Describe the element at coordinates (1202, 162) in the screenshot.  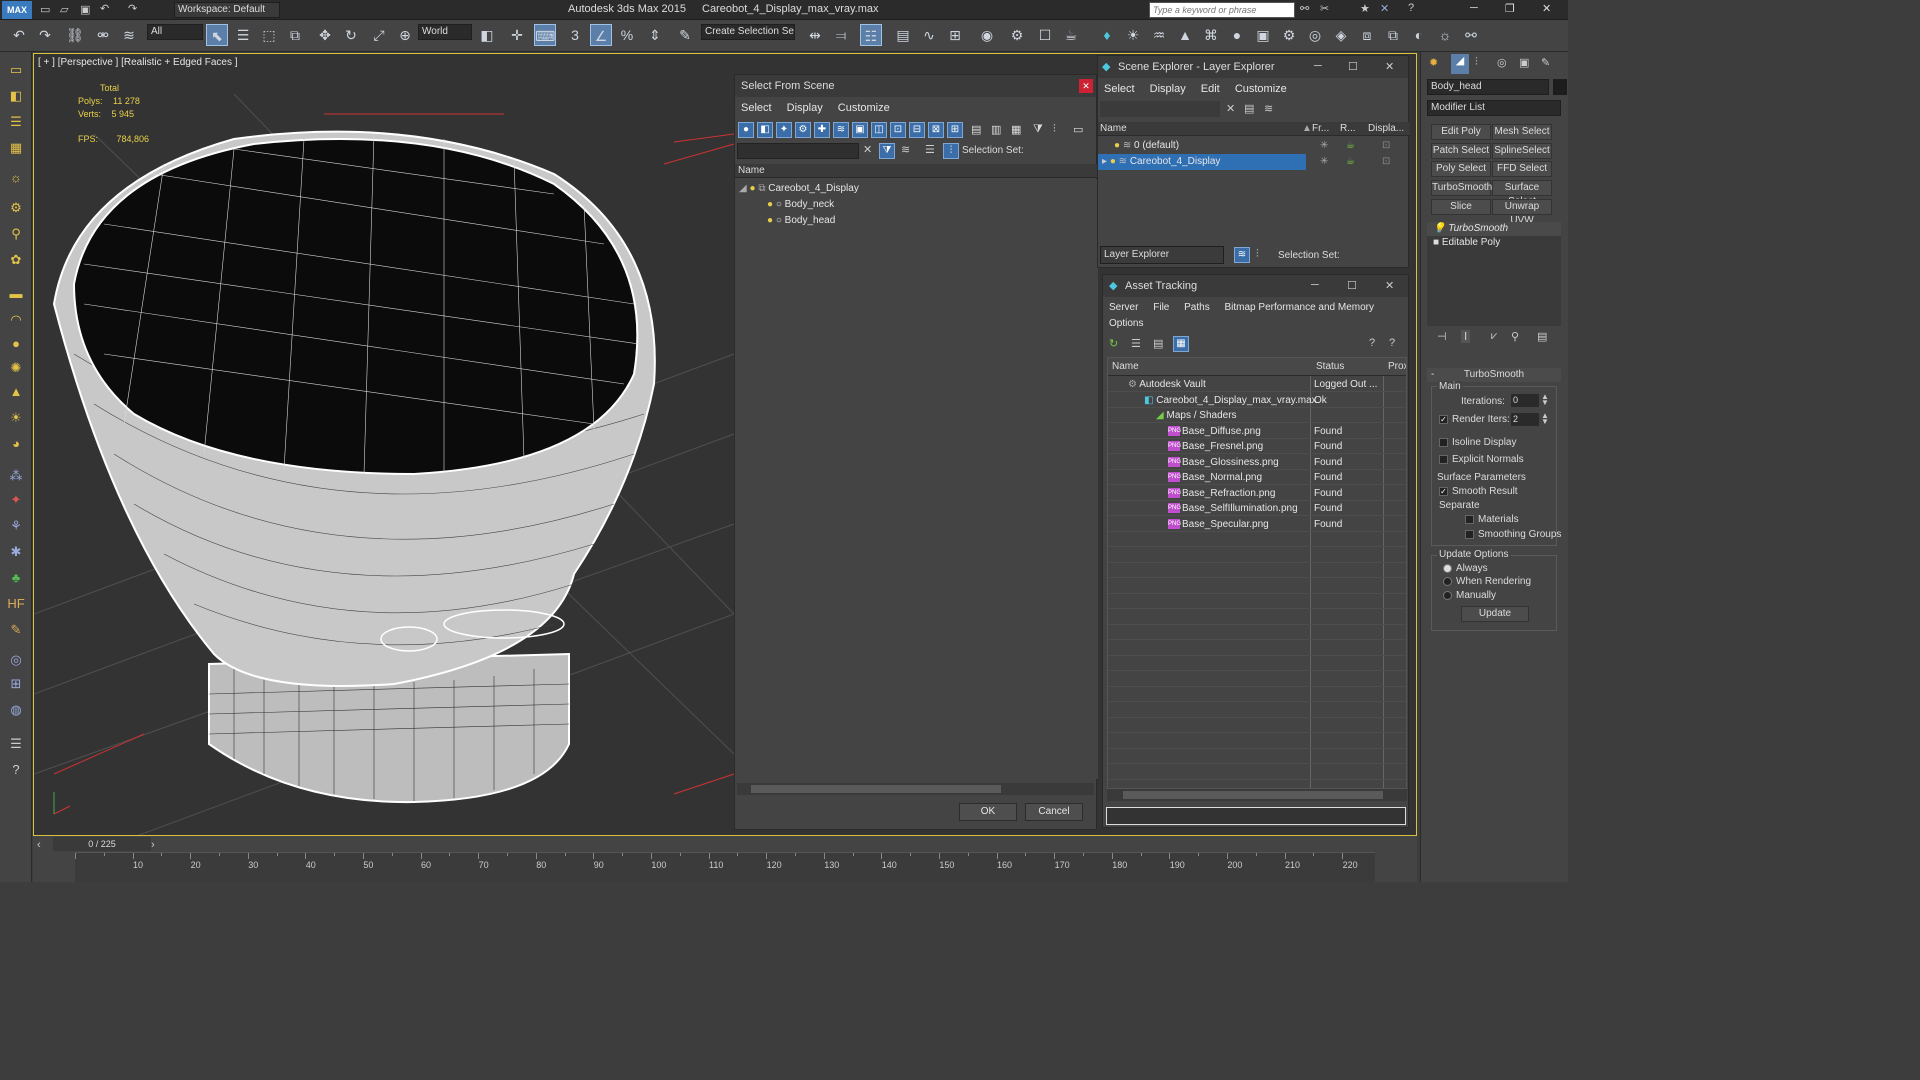
I see `layer-row-selected: ▸ ● ≋ Careobot_4_Display` at that location.